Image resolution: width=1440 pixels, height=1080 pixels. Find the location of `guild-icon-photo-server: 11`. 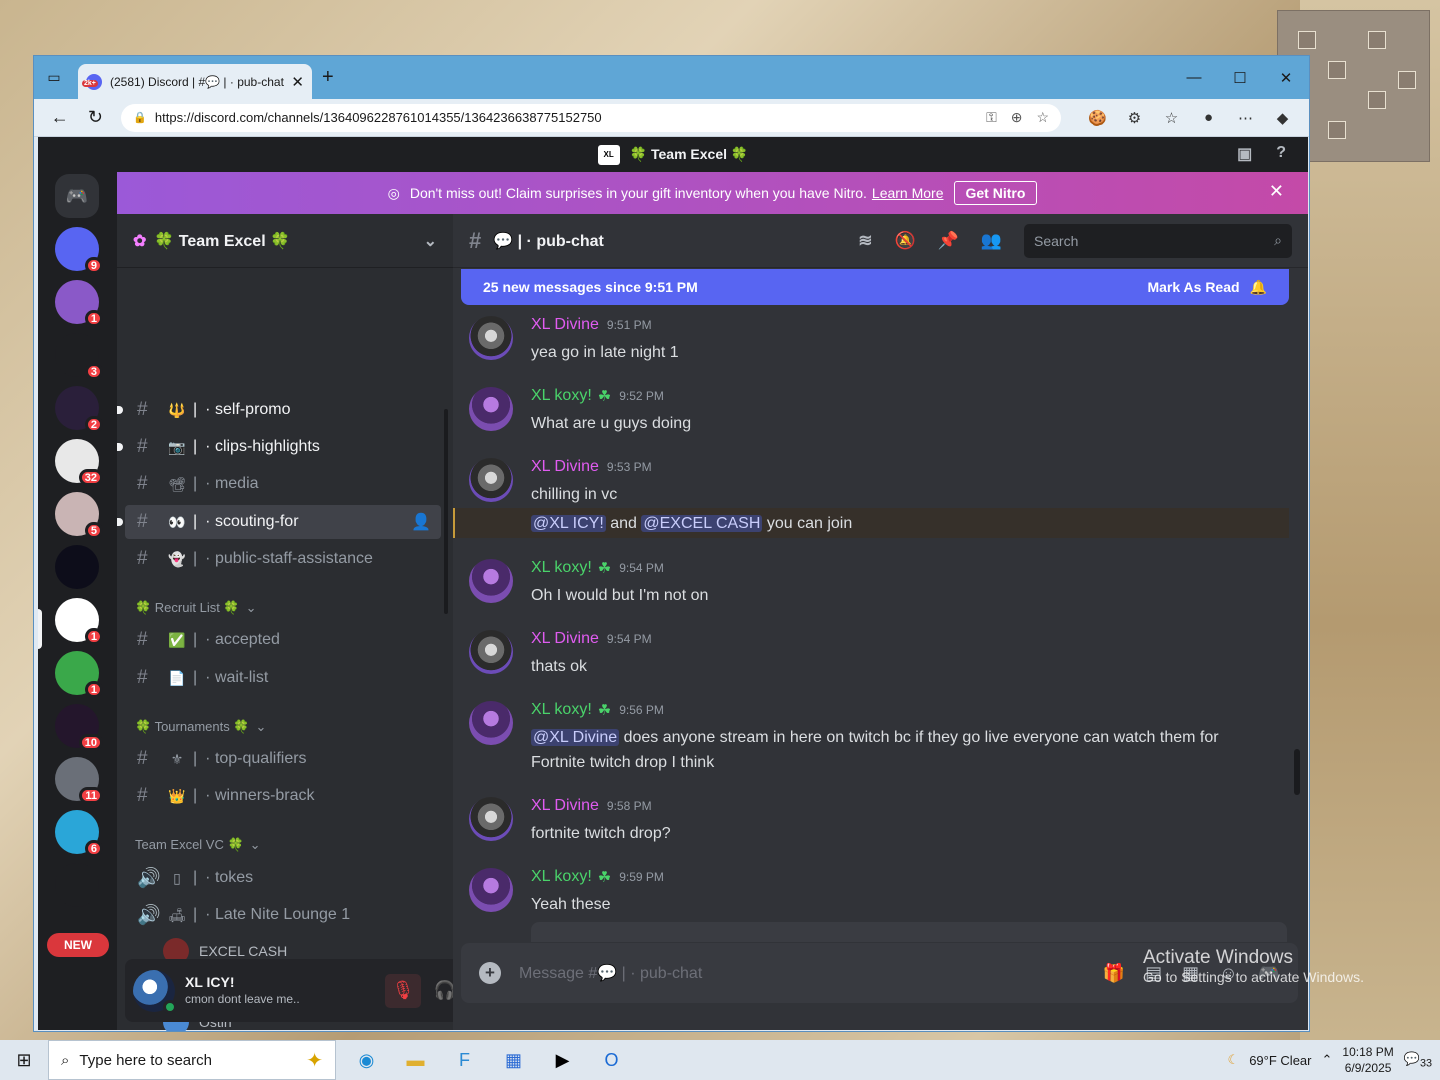

guild-icon-photo-server: 11 is located at coordinates (79, 780).